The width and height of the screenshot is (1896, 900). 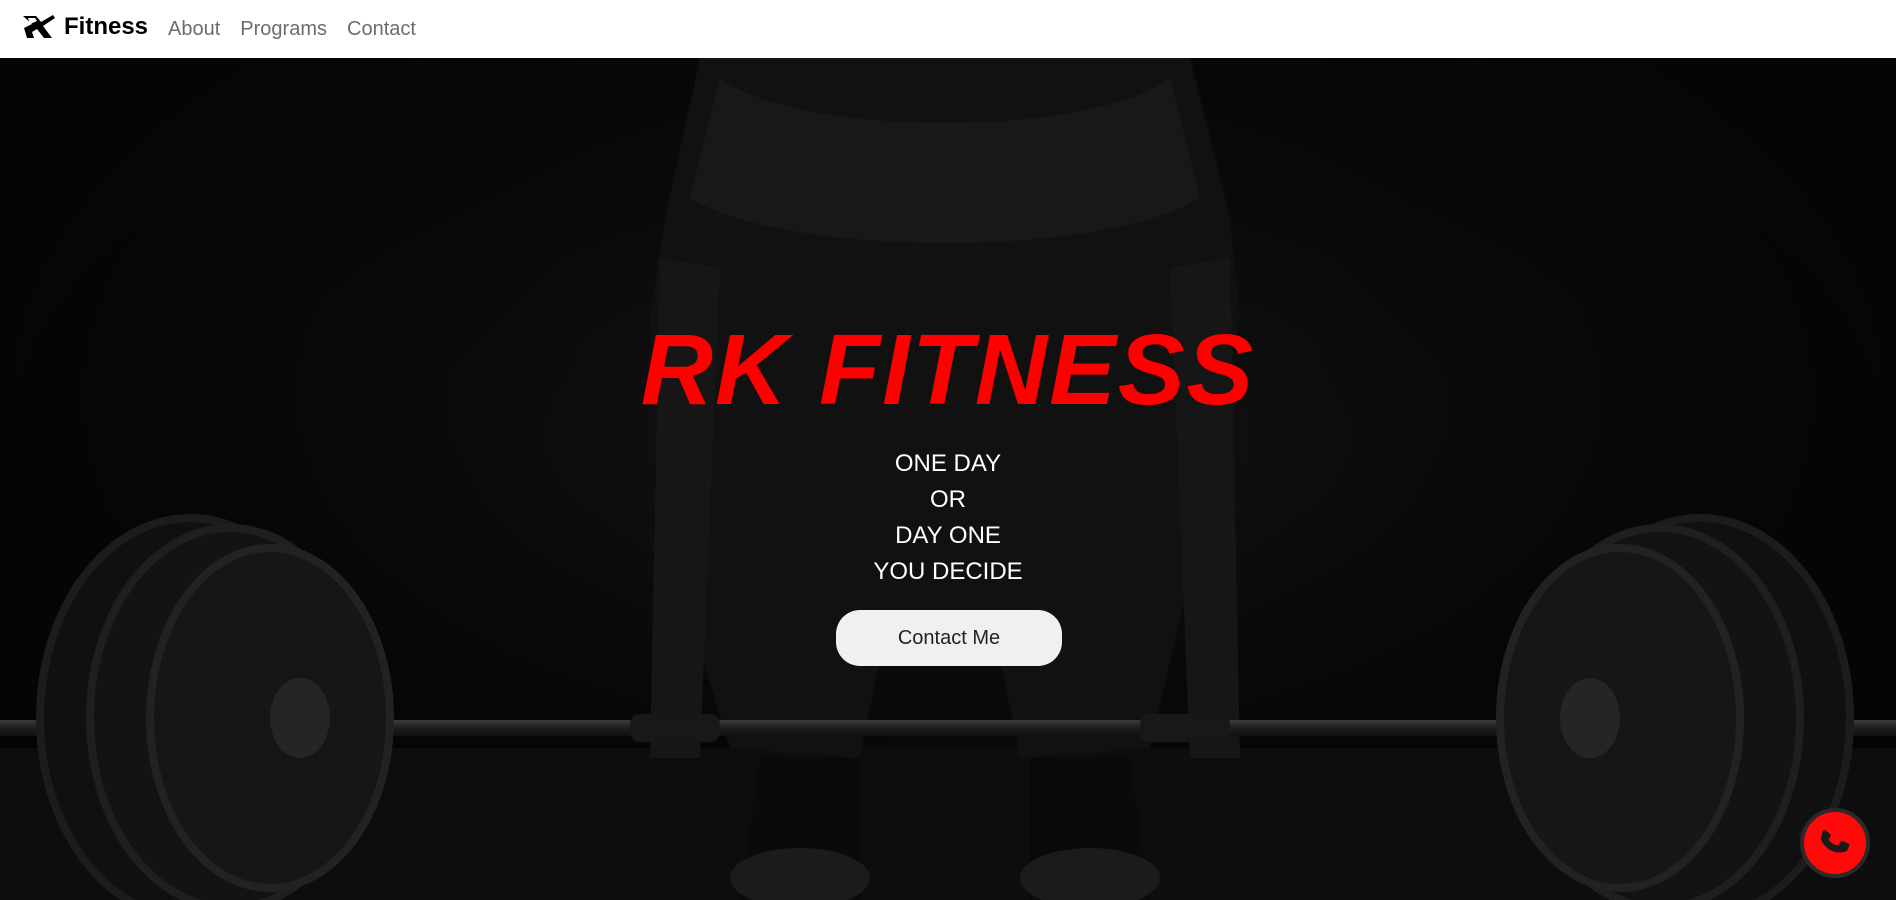 I want to click on brand-link: Fitness, so click(x=85, y=27).